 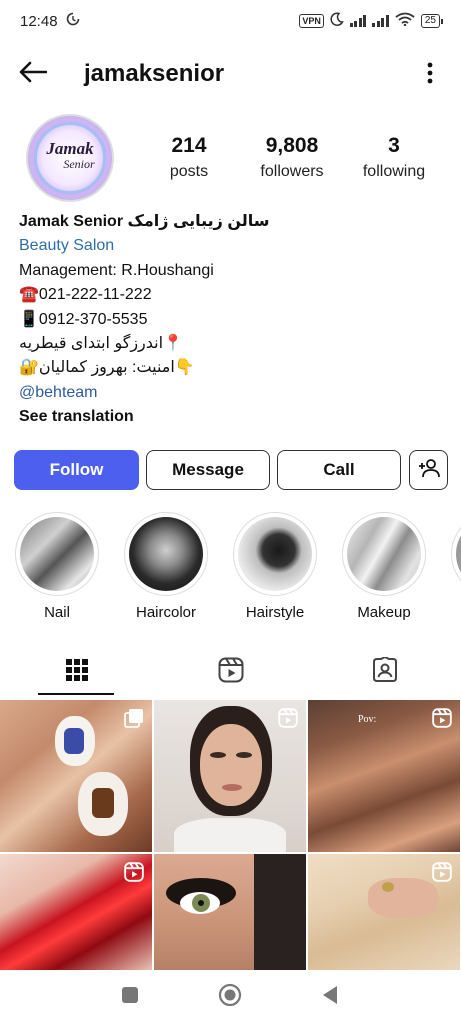 I want to click on add-user-icon, so click(x=429, y=470).